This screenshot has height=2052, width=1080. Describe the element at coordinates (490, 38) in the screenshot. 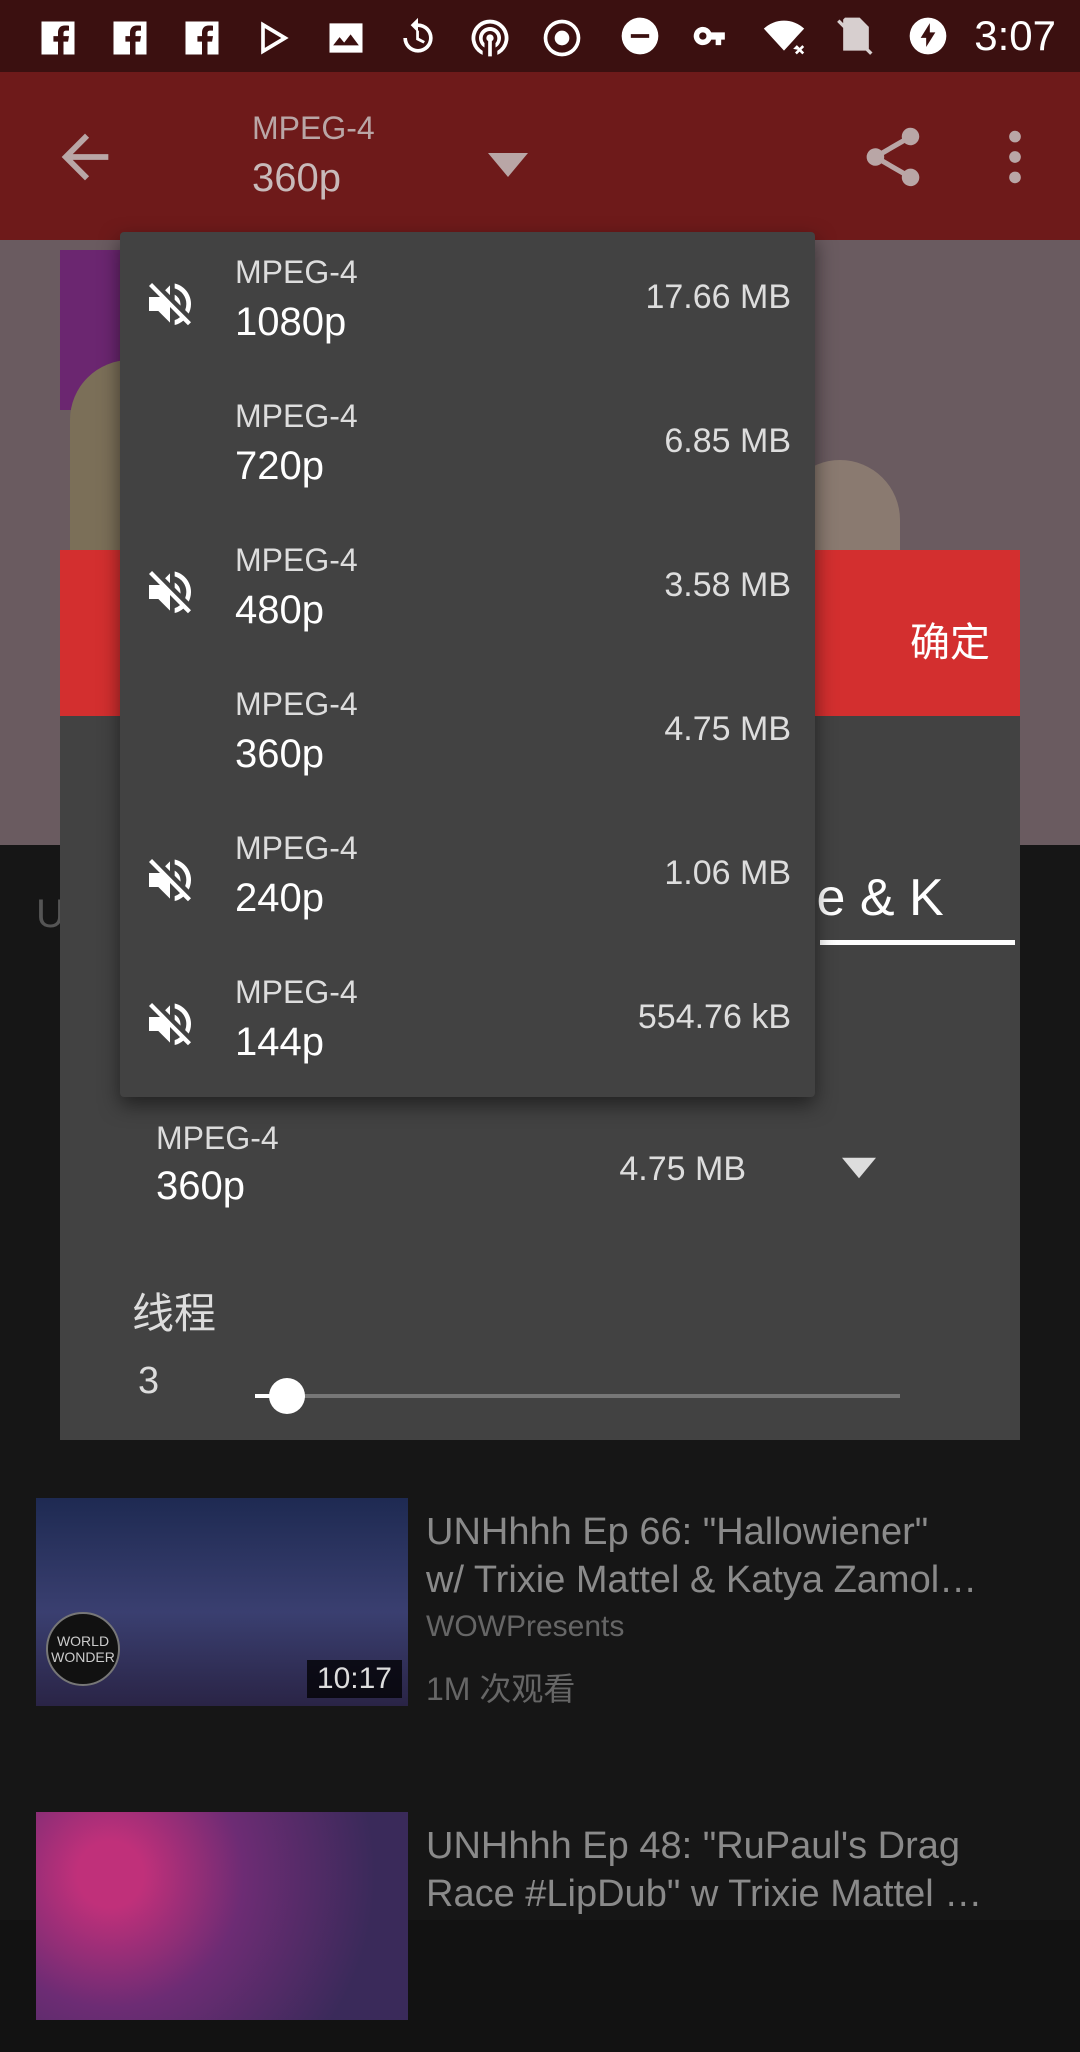

I see `podcast-icon` at that location.